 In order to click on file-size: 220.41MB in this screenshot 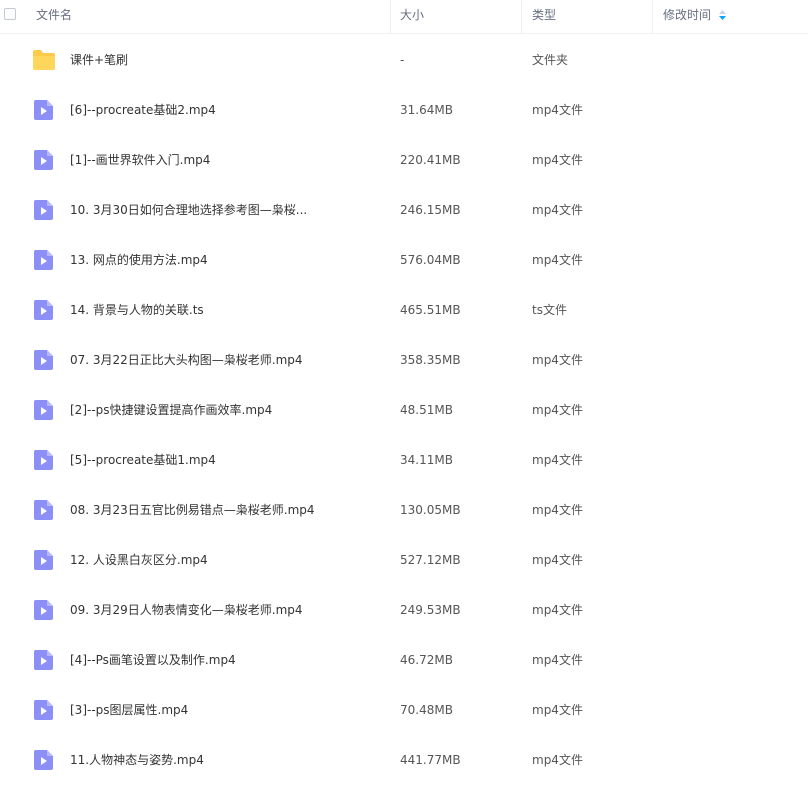, I will do `click(430, 160)`.